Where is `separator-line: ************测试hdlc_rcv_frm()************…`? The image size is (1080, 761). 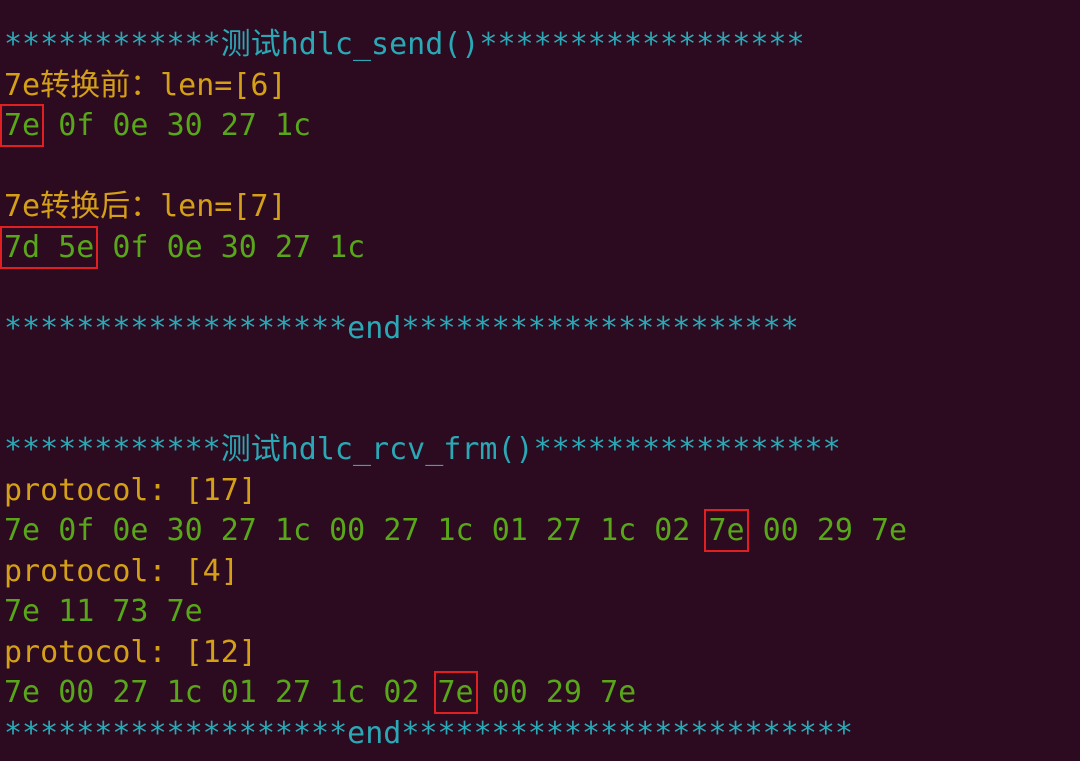 separator-line: ************测试hdlc_rcv_frm()************… is located at coordinates (422, 449).